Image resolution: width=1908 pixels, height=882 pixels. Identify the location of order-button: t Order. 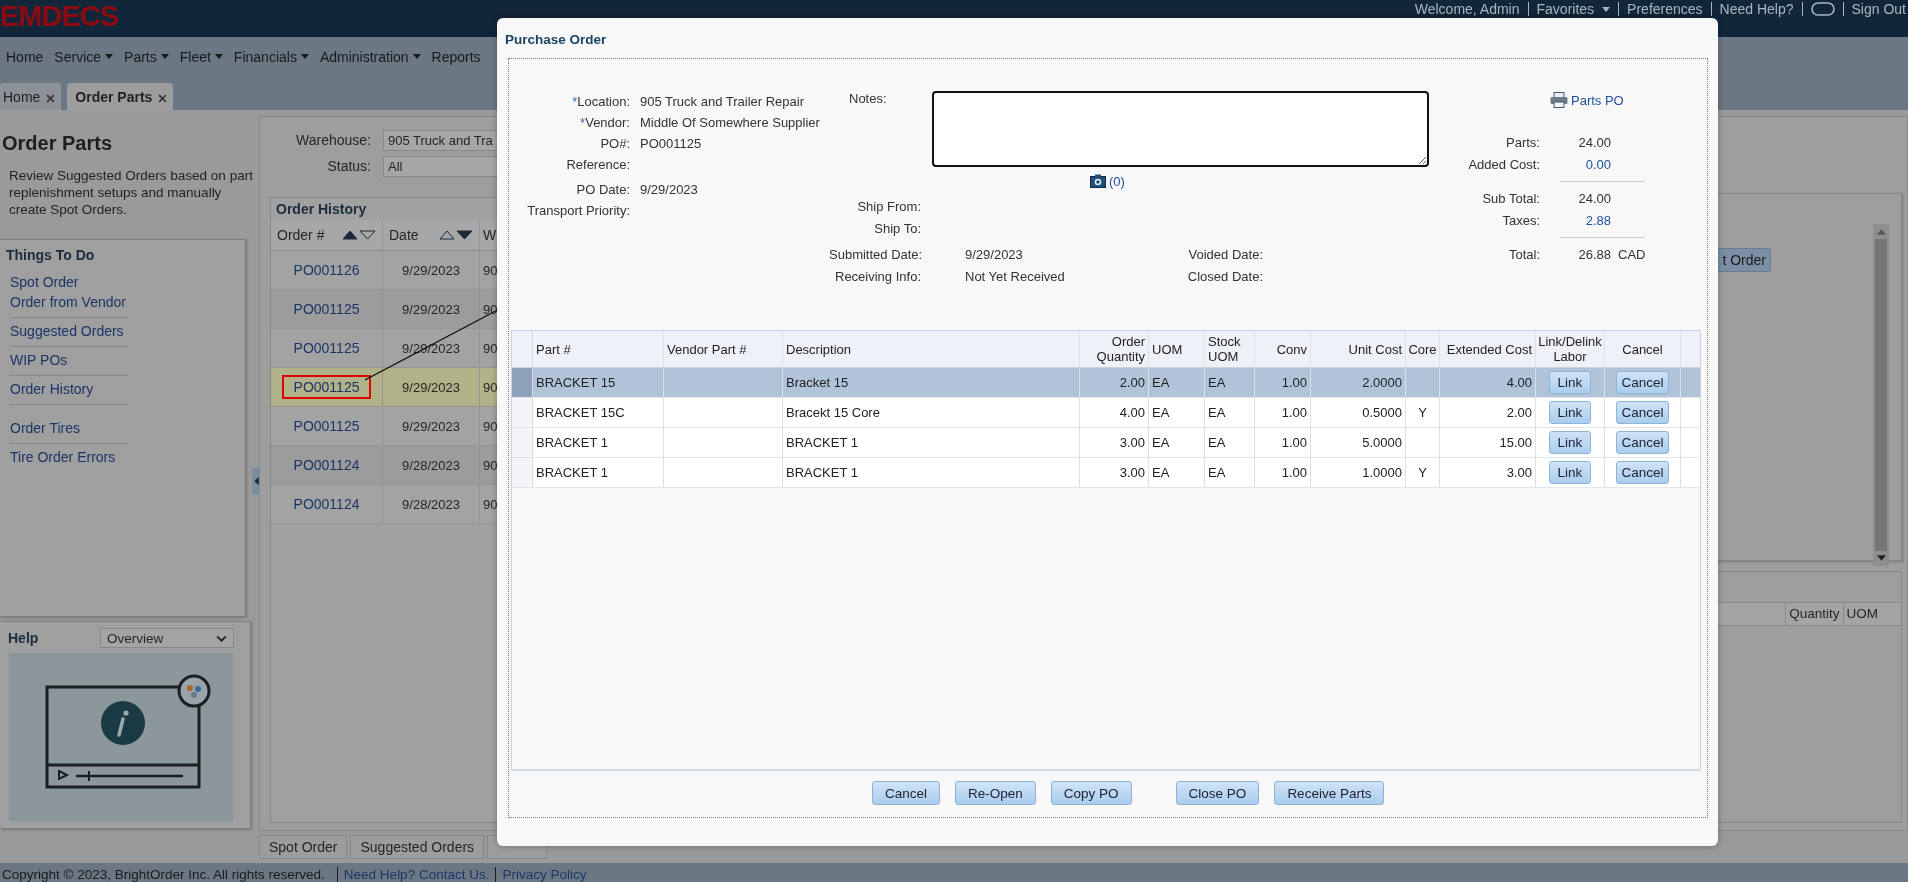
(1744, 260).